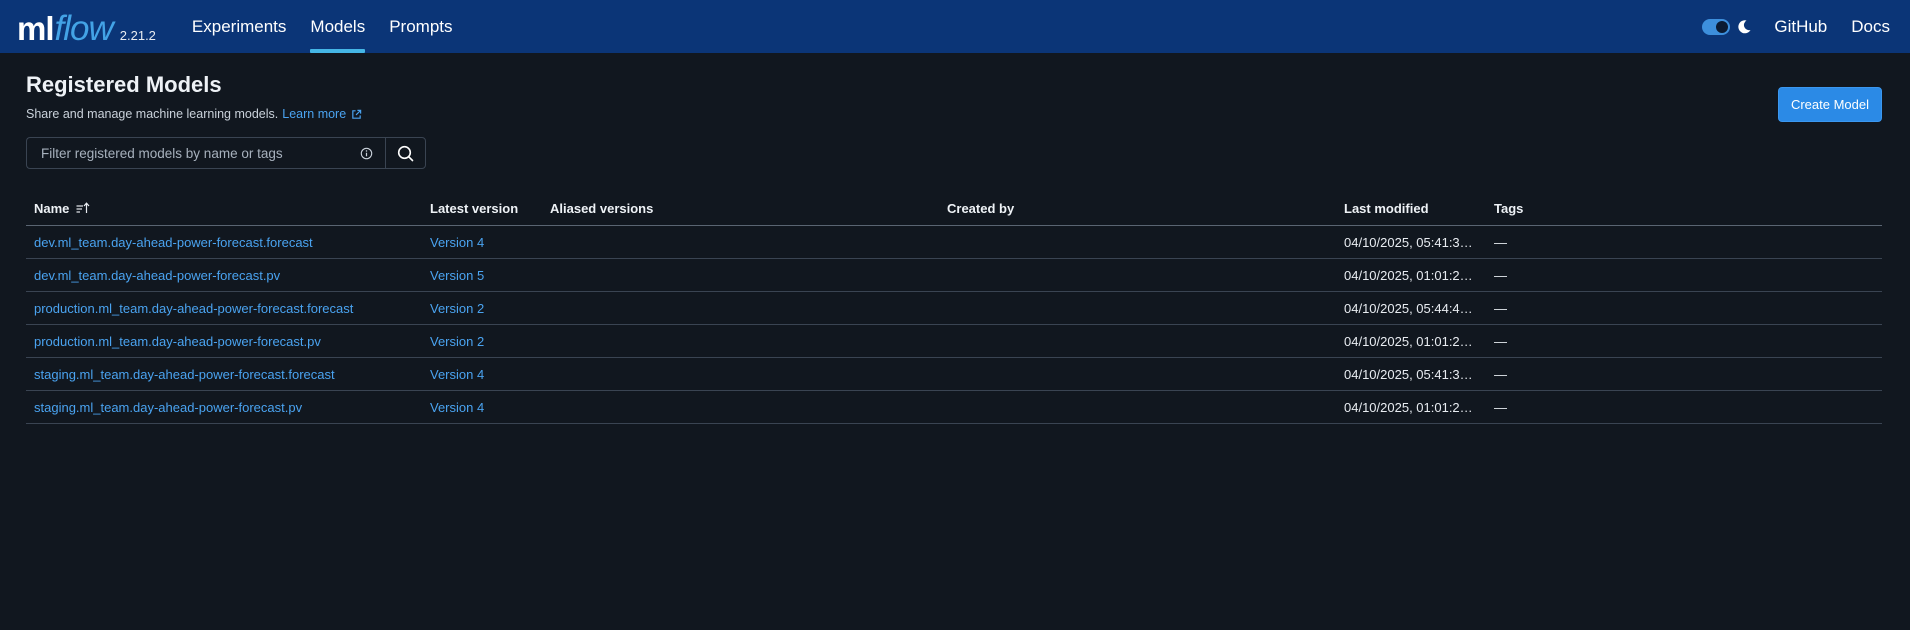 This screenshot has width=1910, height=630. Describe the element at coordinates (1744, 26) in the screenshot. I see `moon-icon` at that location.